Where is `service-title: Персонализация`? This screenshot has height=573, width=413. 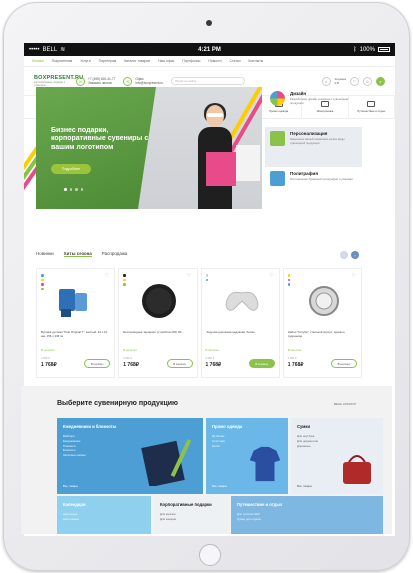 service-title: Персонализация is located at coordinates (309, 133).